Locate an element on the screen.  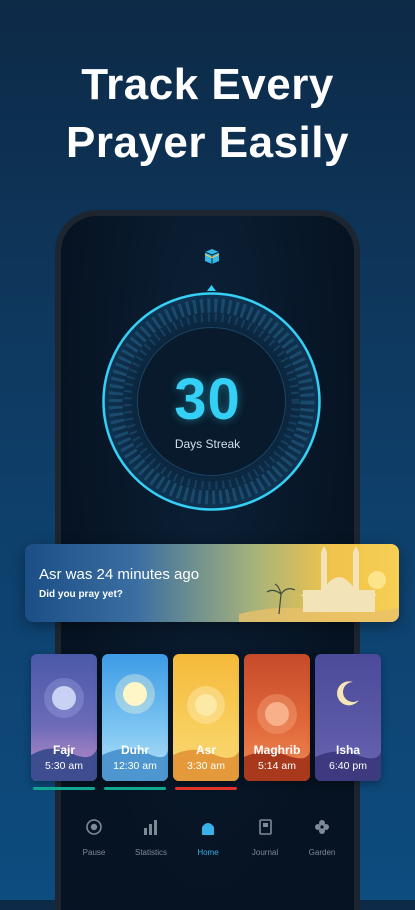
prayer-reminder-banner: Asr was 24 minutes ago Did you pray yet? is located at coordinates (212, 583).